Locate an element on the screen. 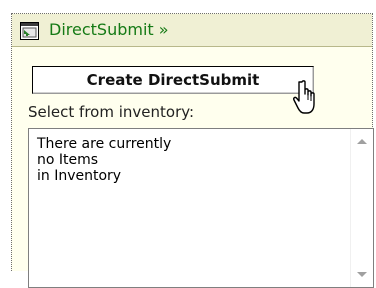  scroll-down-icon is located at coordinates (362, 274).